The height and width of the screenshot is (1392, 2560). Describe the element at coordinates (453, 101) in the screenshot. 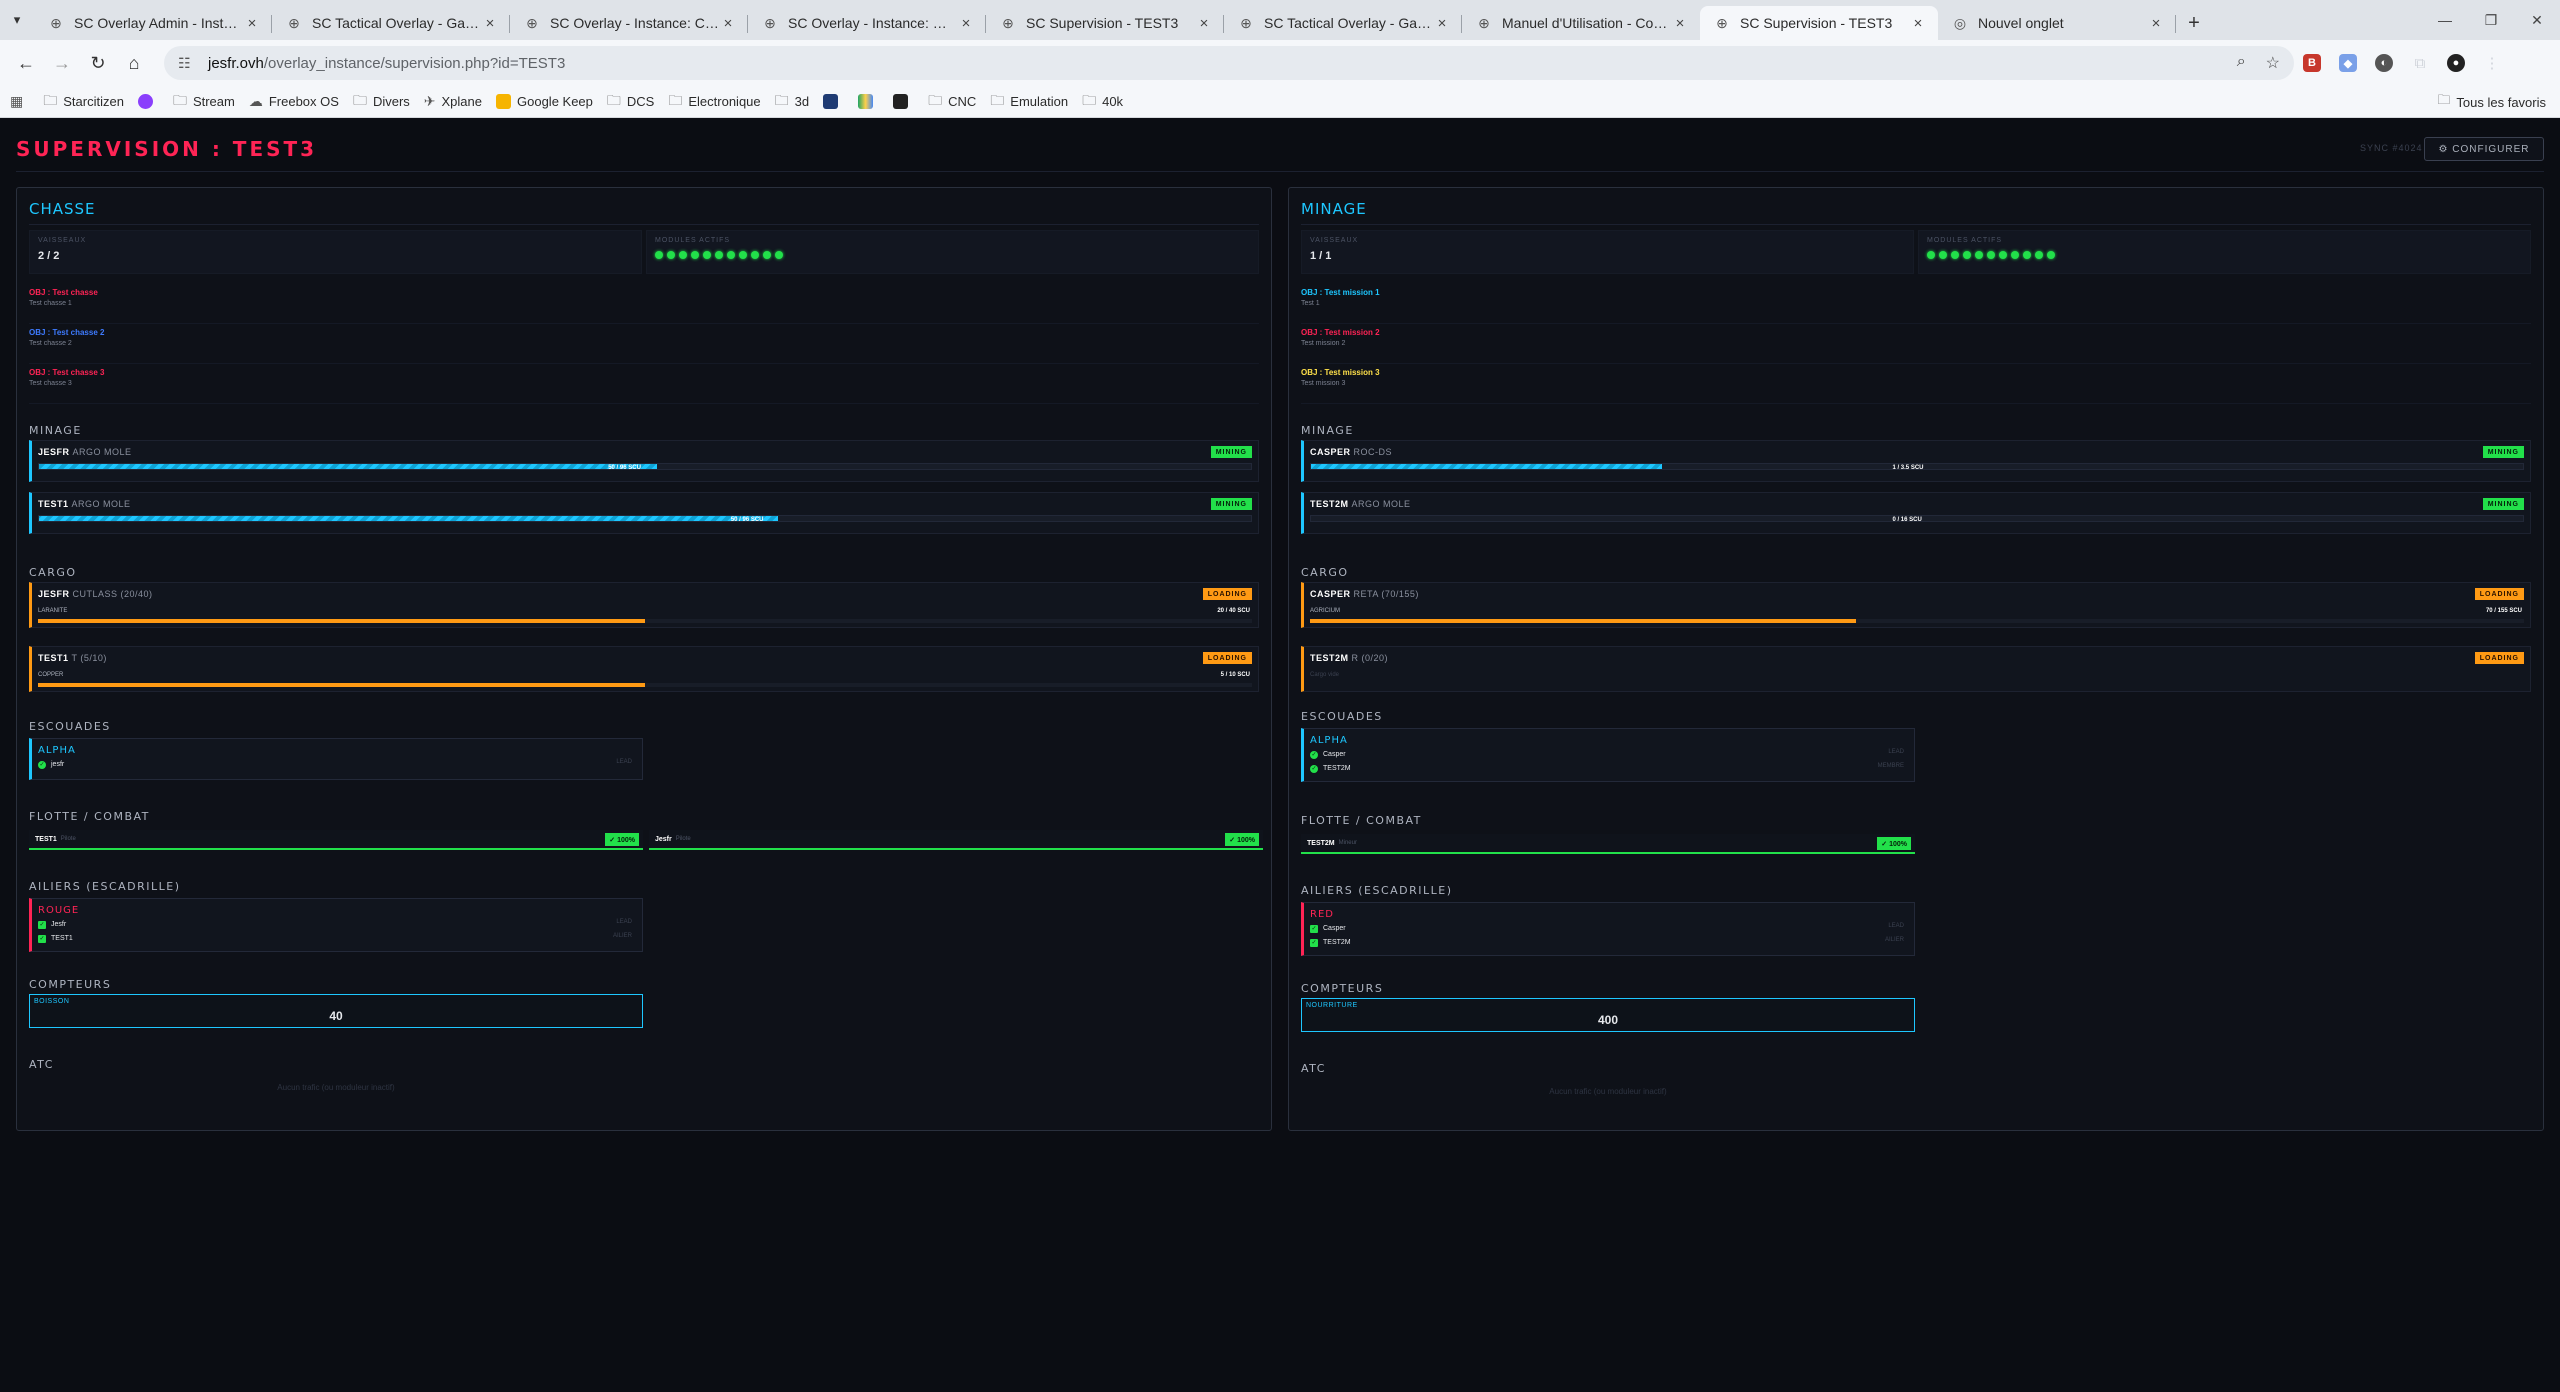

I see `bookmark-xplane: ✈ Xplane` at that location.